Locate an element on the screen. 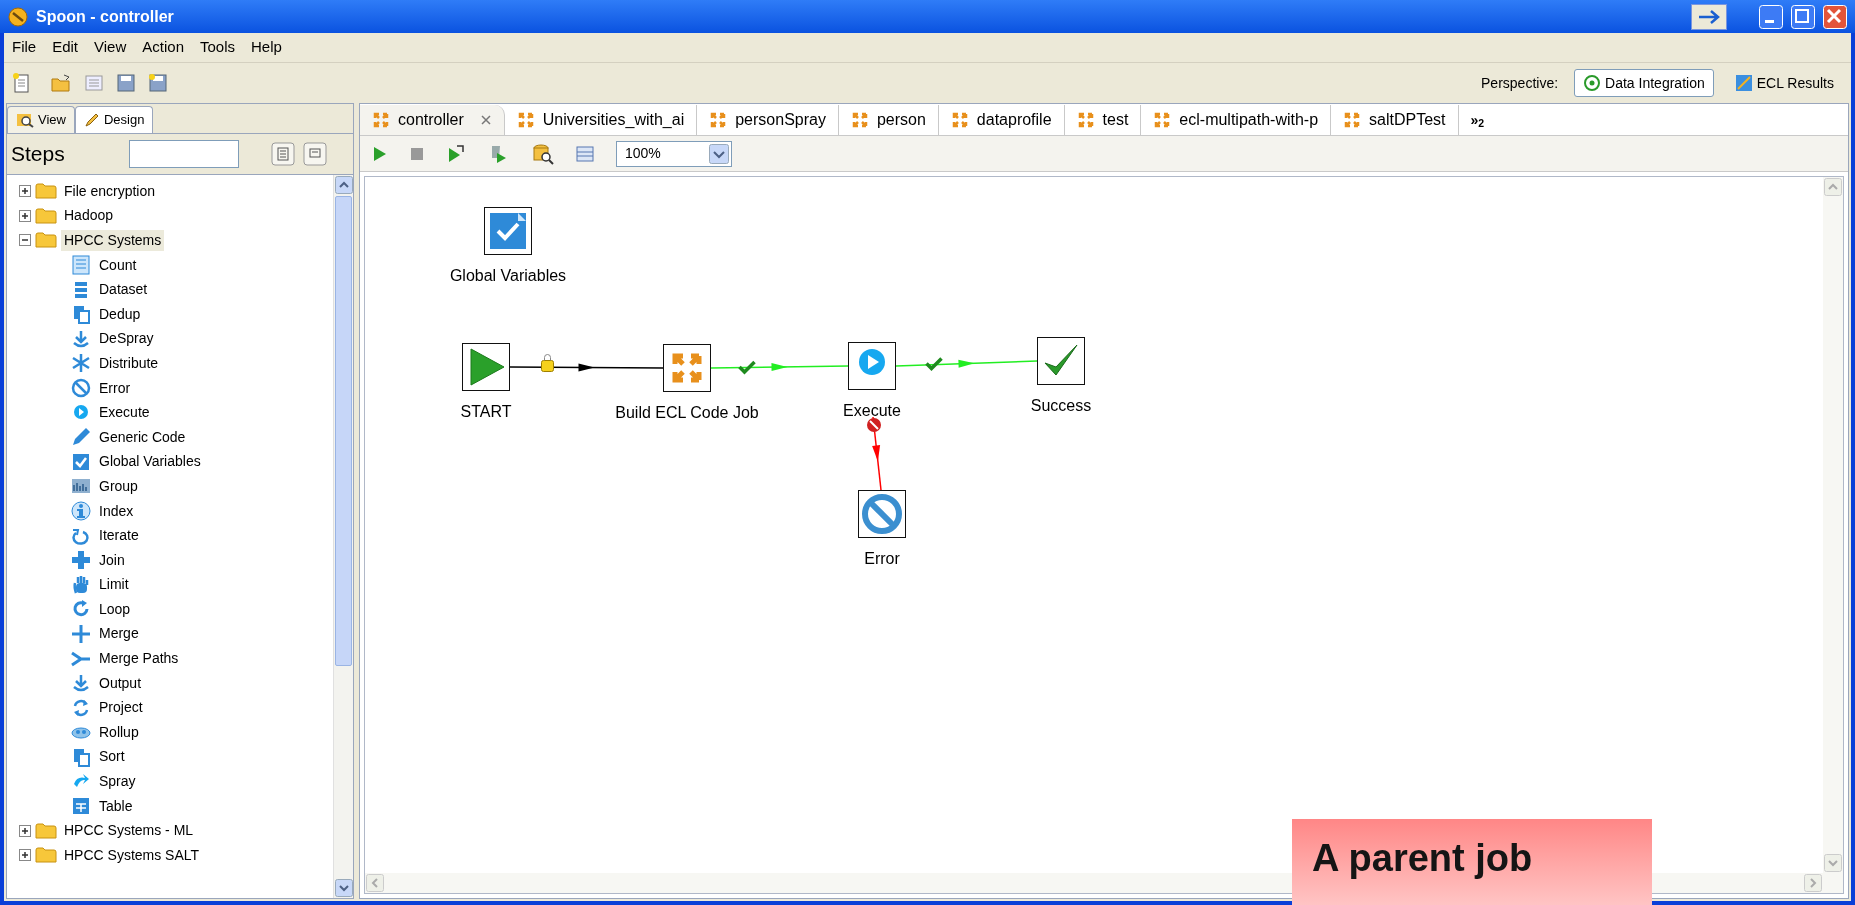 The image size is (1855, 905). scroll-up-icon is located at coordinates (344, 185).